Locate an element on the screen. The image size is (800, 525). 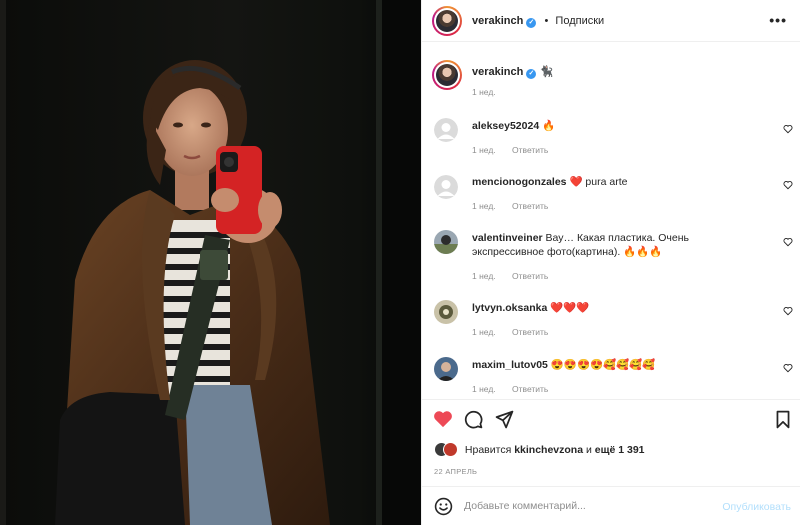
comment-body: 🔥 is located at coordinates (549, 126).